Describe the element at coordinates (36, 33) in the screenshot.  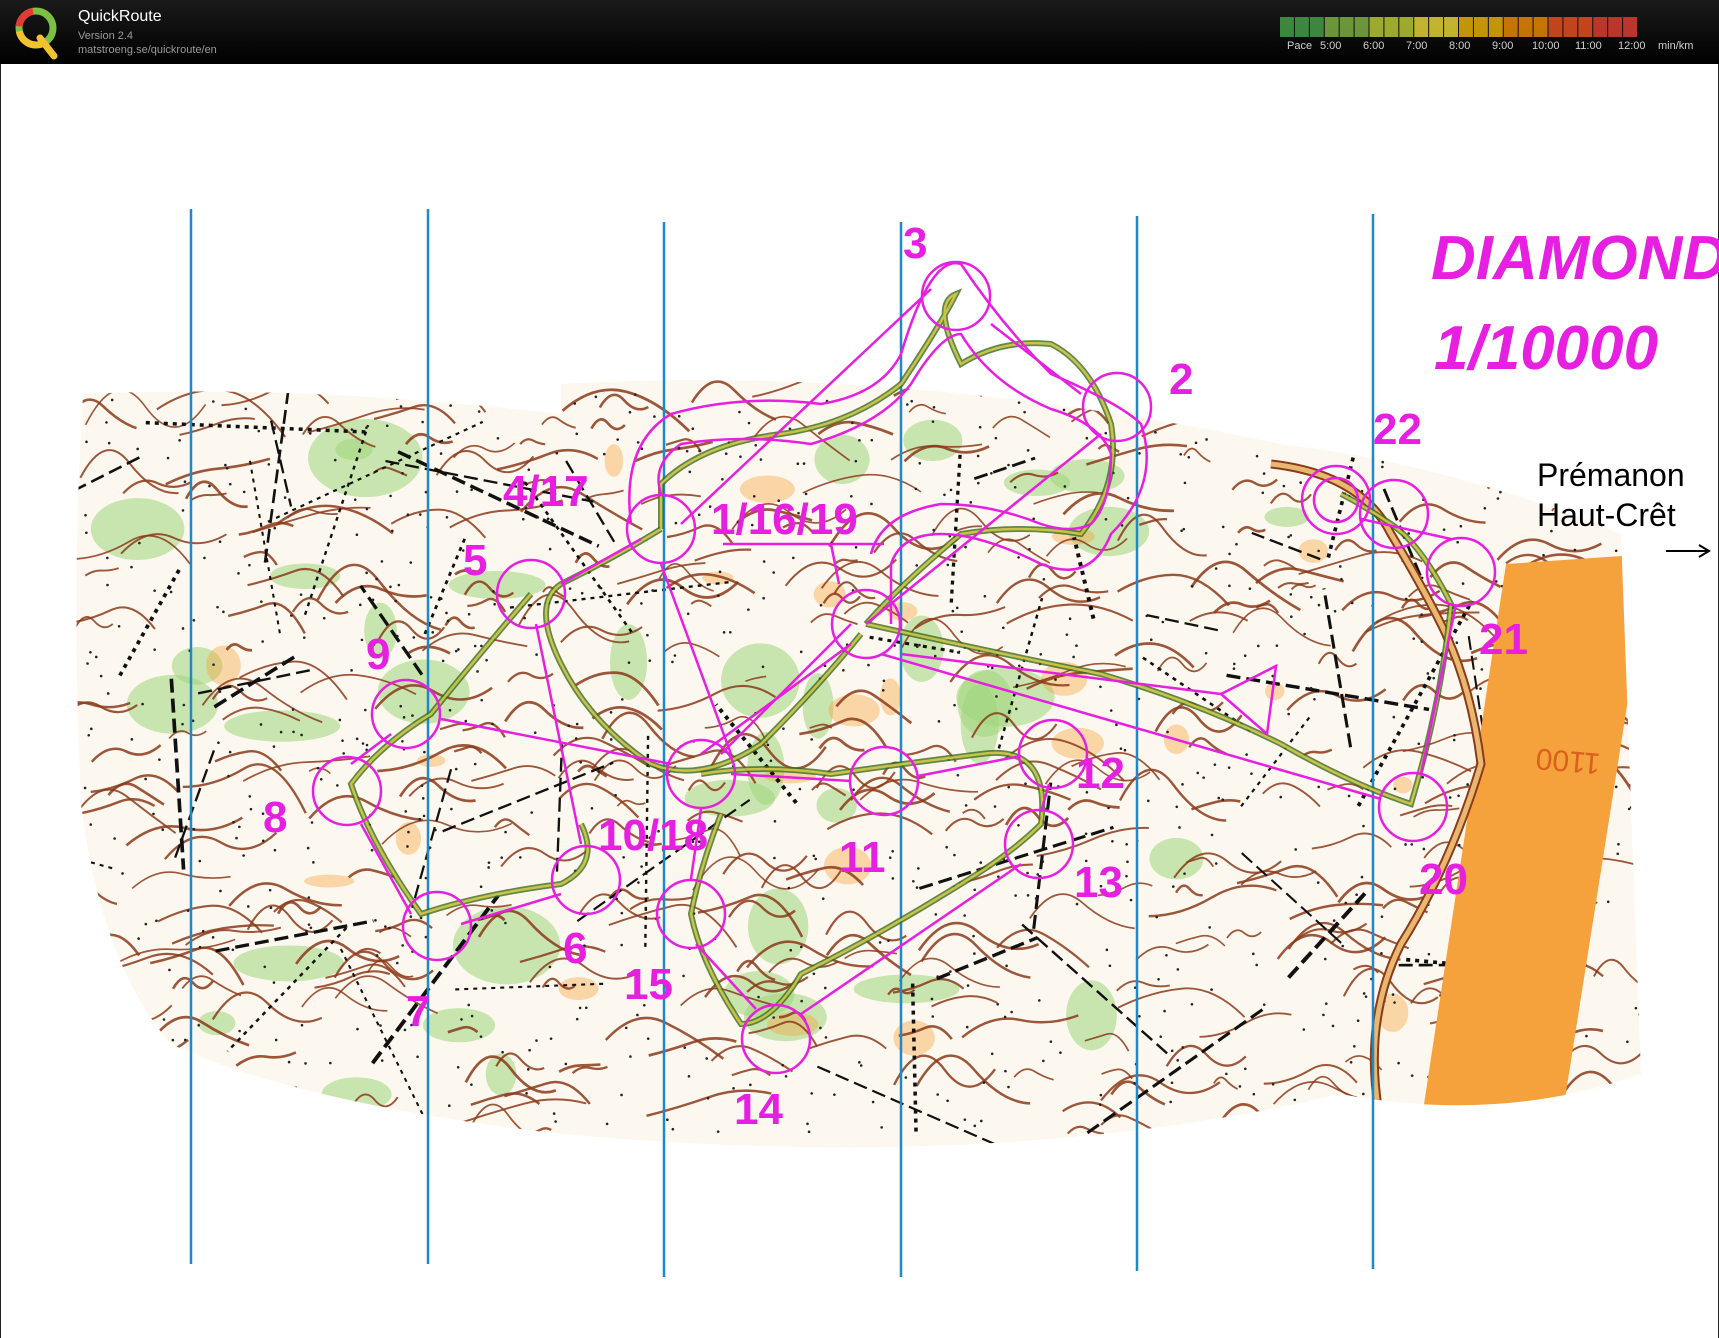
I see `quickroute-logo-icon` at that location.